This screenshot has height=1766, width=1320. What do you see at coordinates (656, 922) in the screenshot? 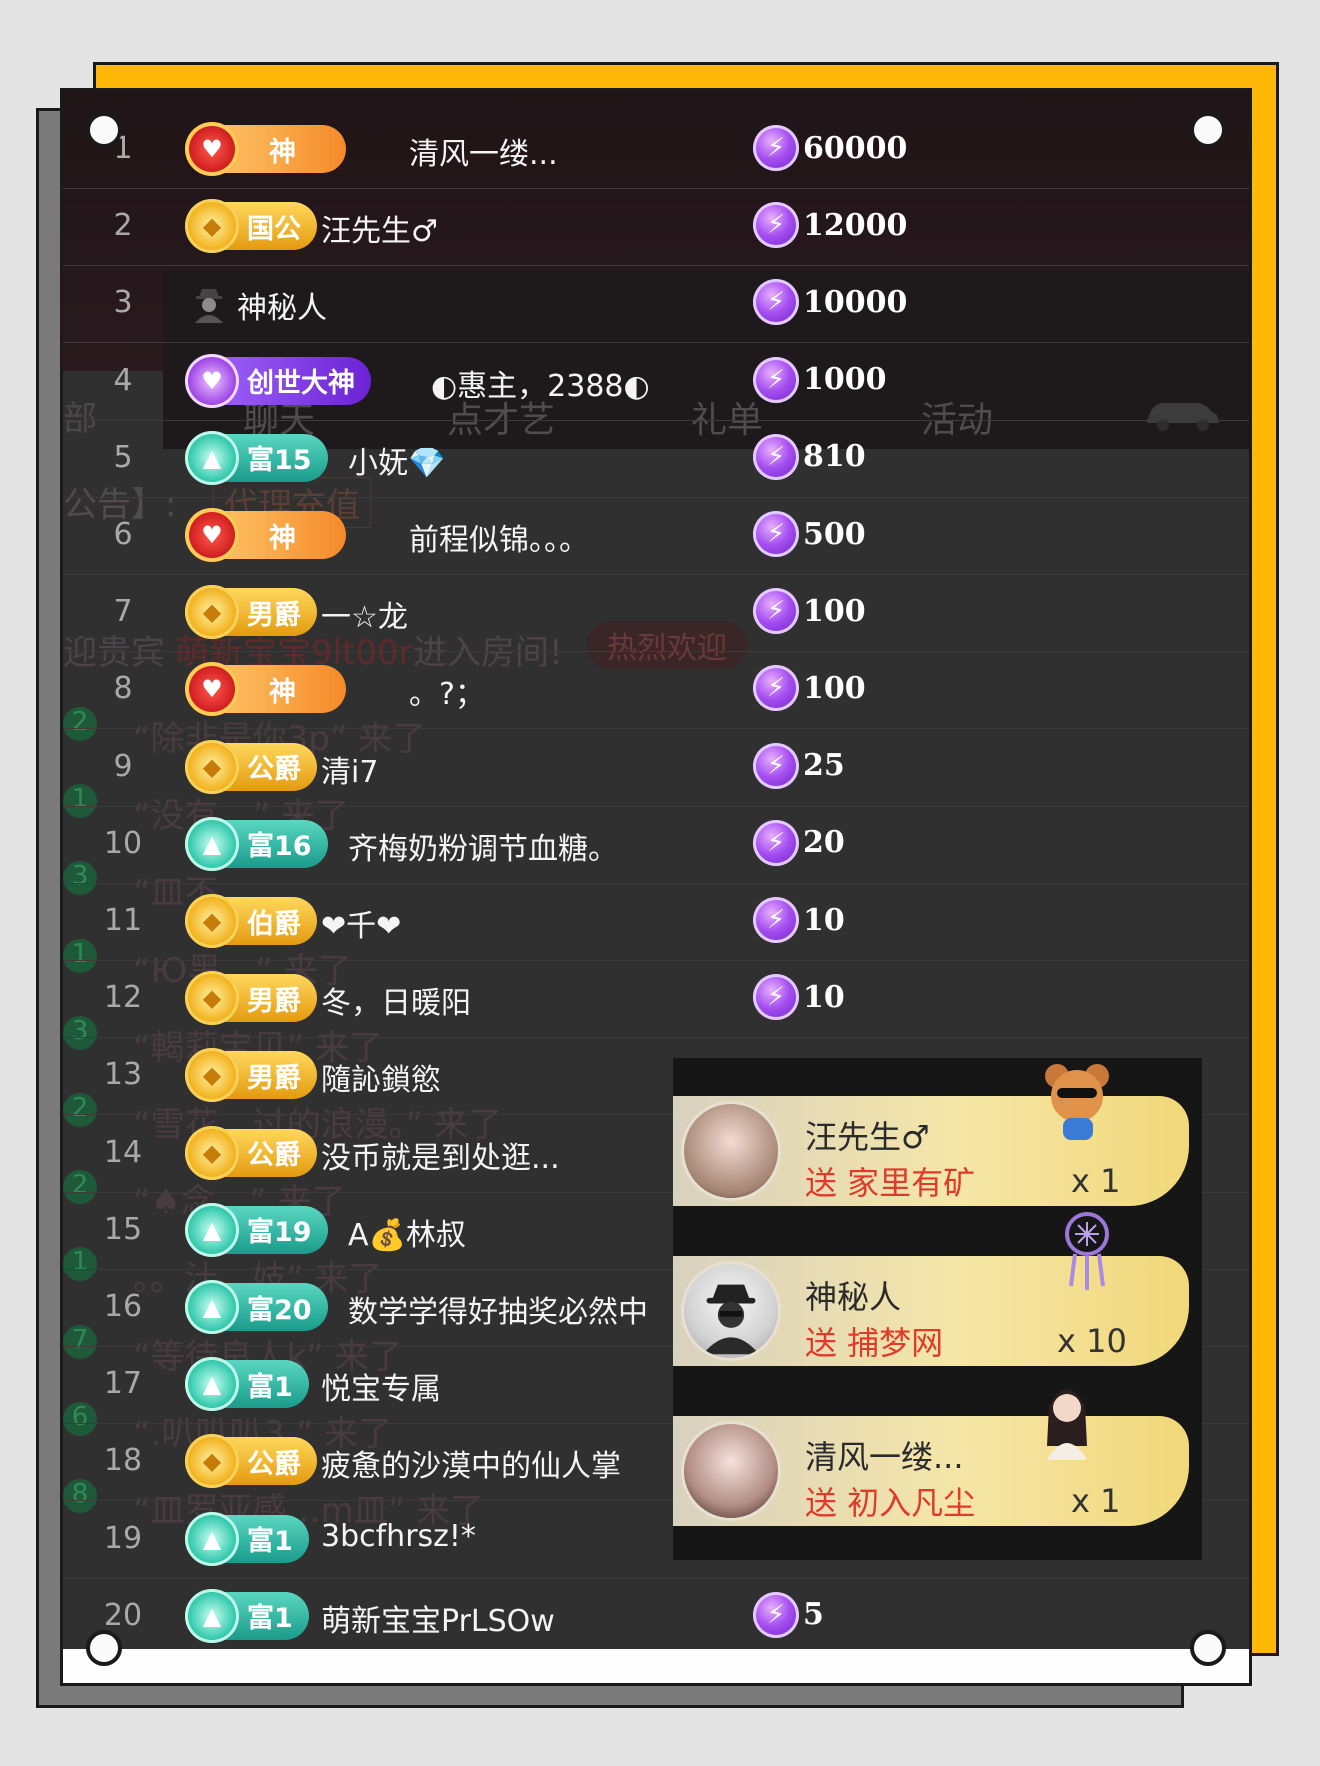
I see `ranking-row: 11 ◆ 伯爵 ❤千❤ ⚡ 10` at bounding box center [656, 922].